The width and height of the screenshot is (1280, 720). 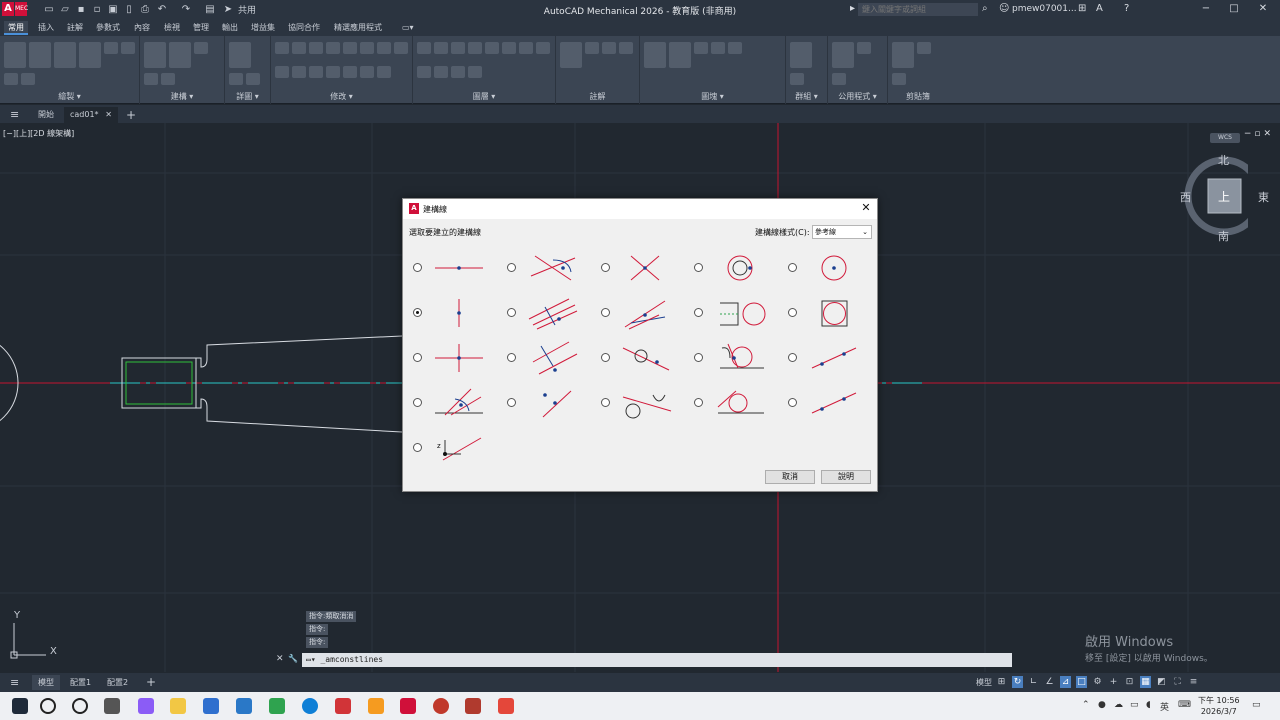 What do you see at coordinates (8, 9) in the screenshot?
I see `app-logo: A` at bounding box center [8, 9].